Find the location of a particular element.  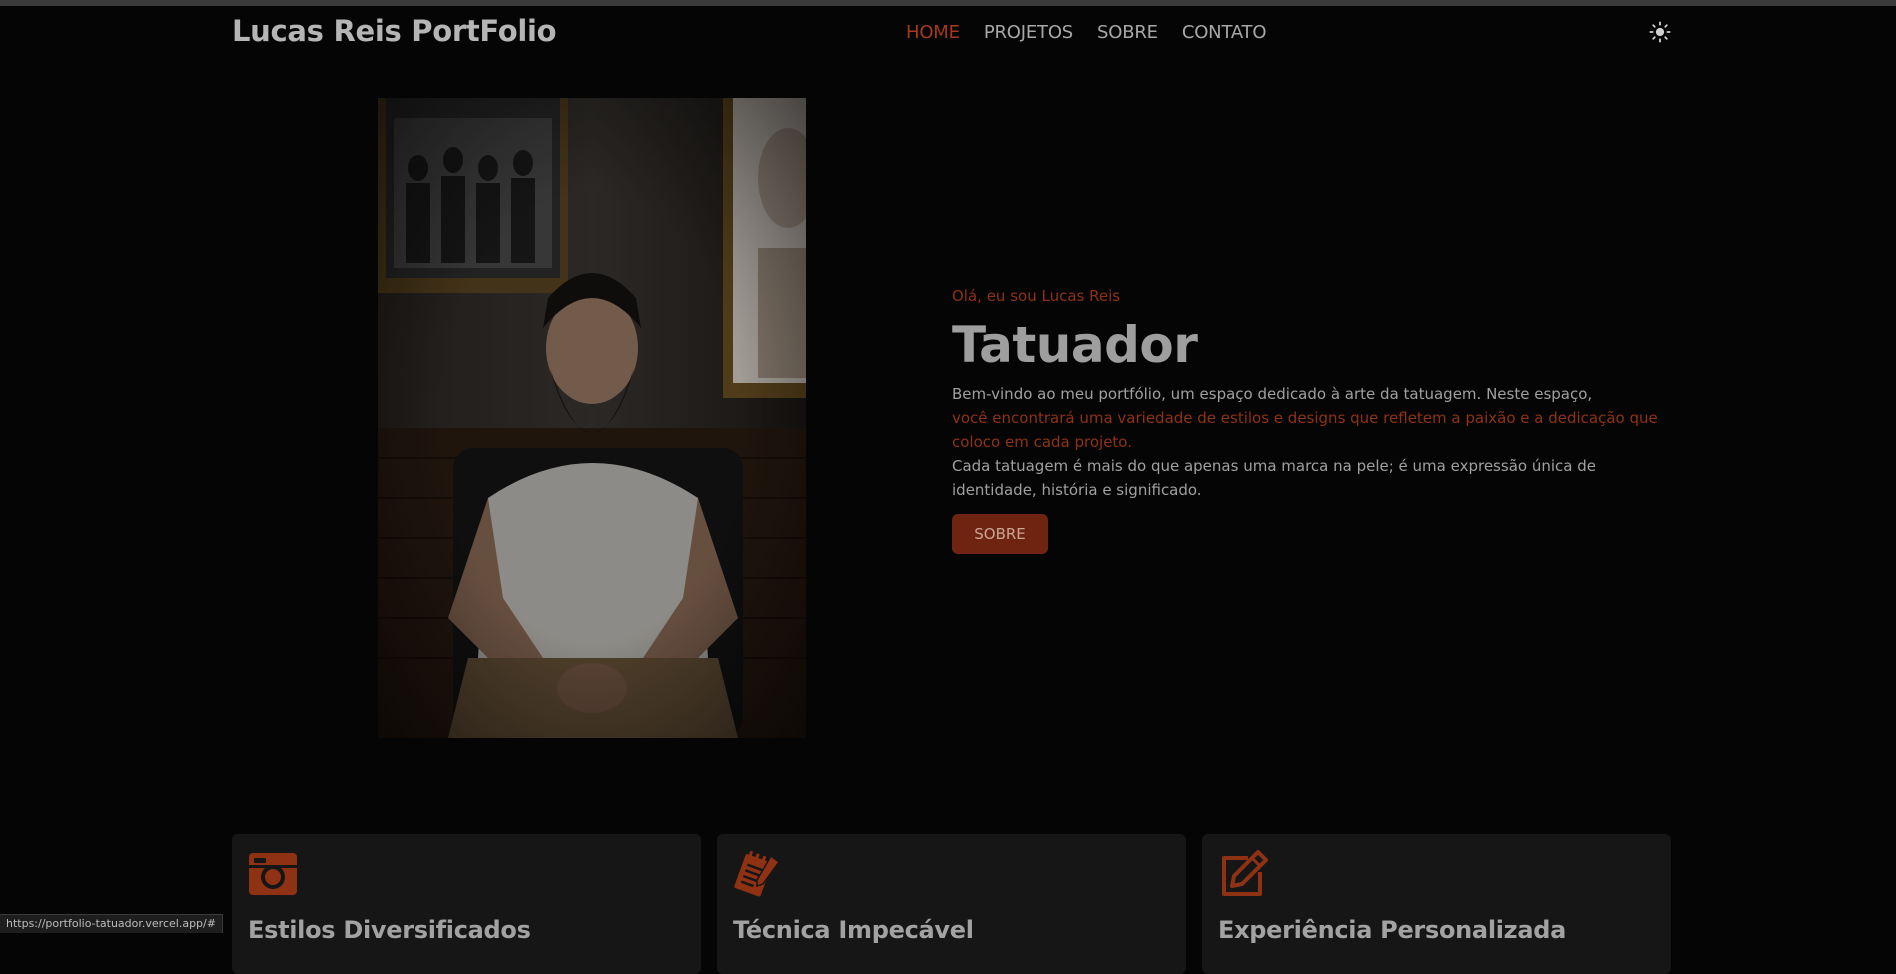

features-section: Estilos Diversificados Téc is located at coordinates (951, 904).